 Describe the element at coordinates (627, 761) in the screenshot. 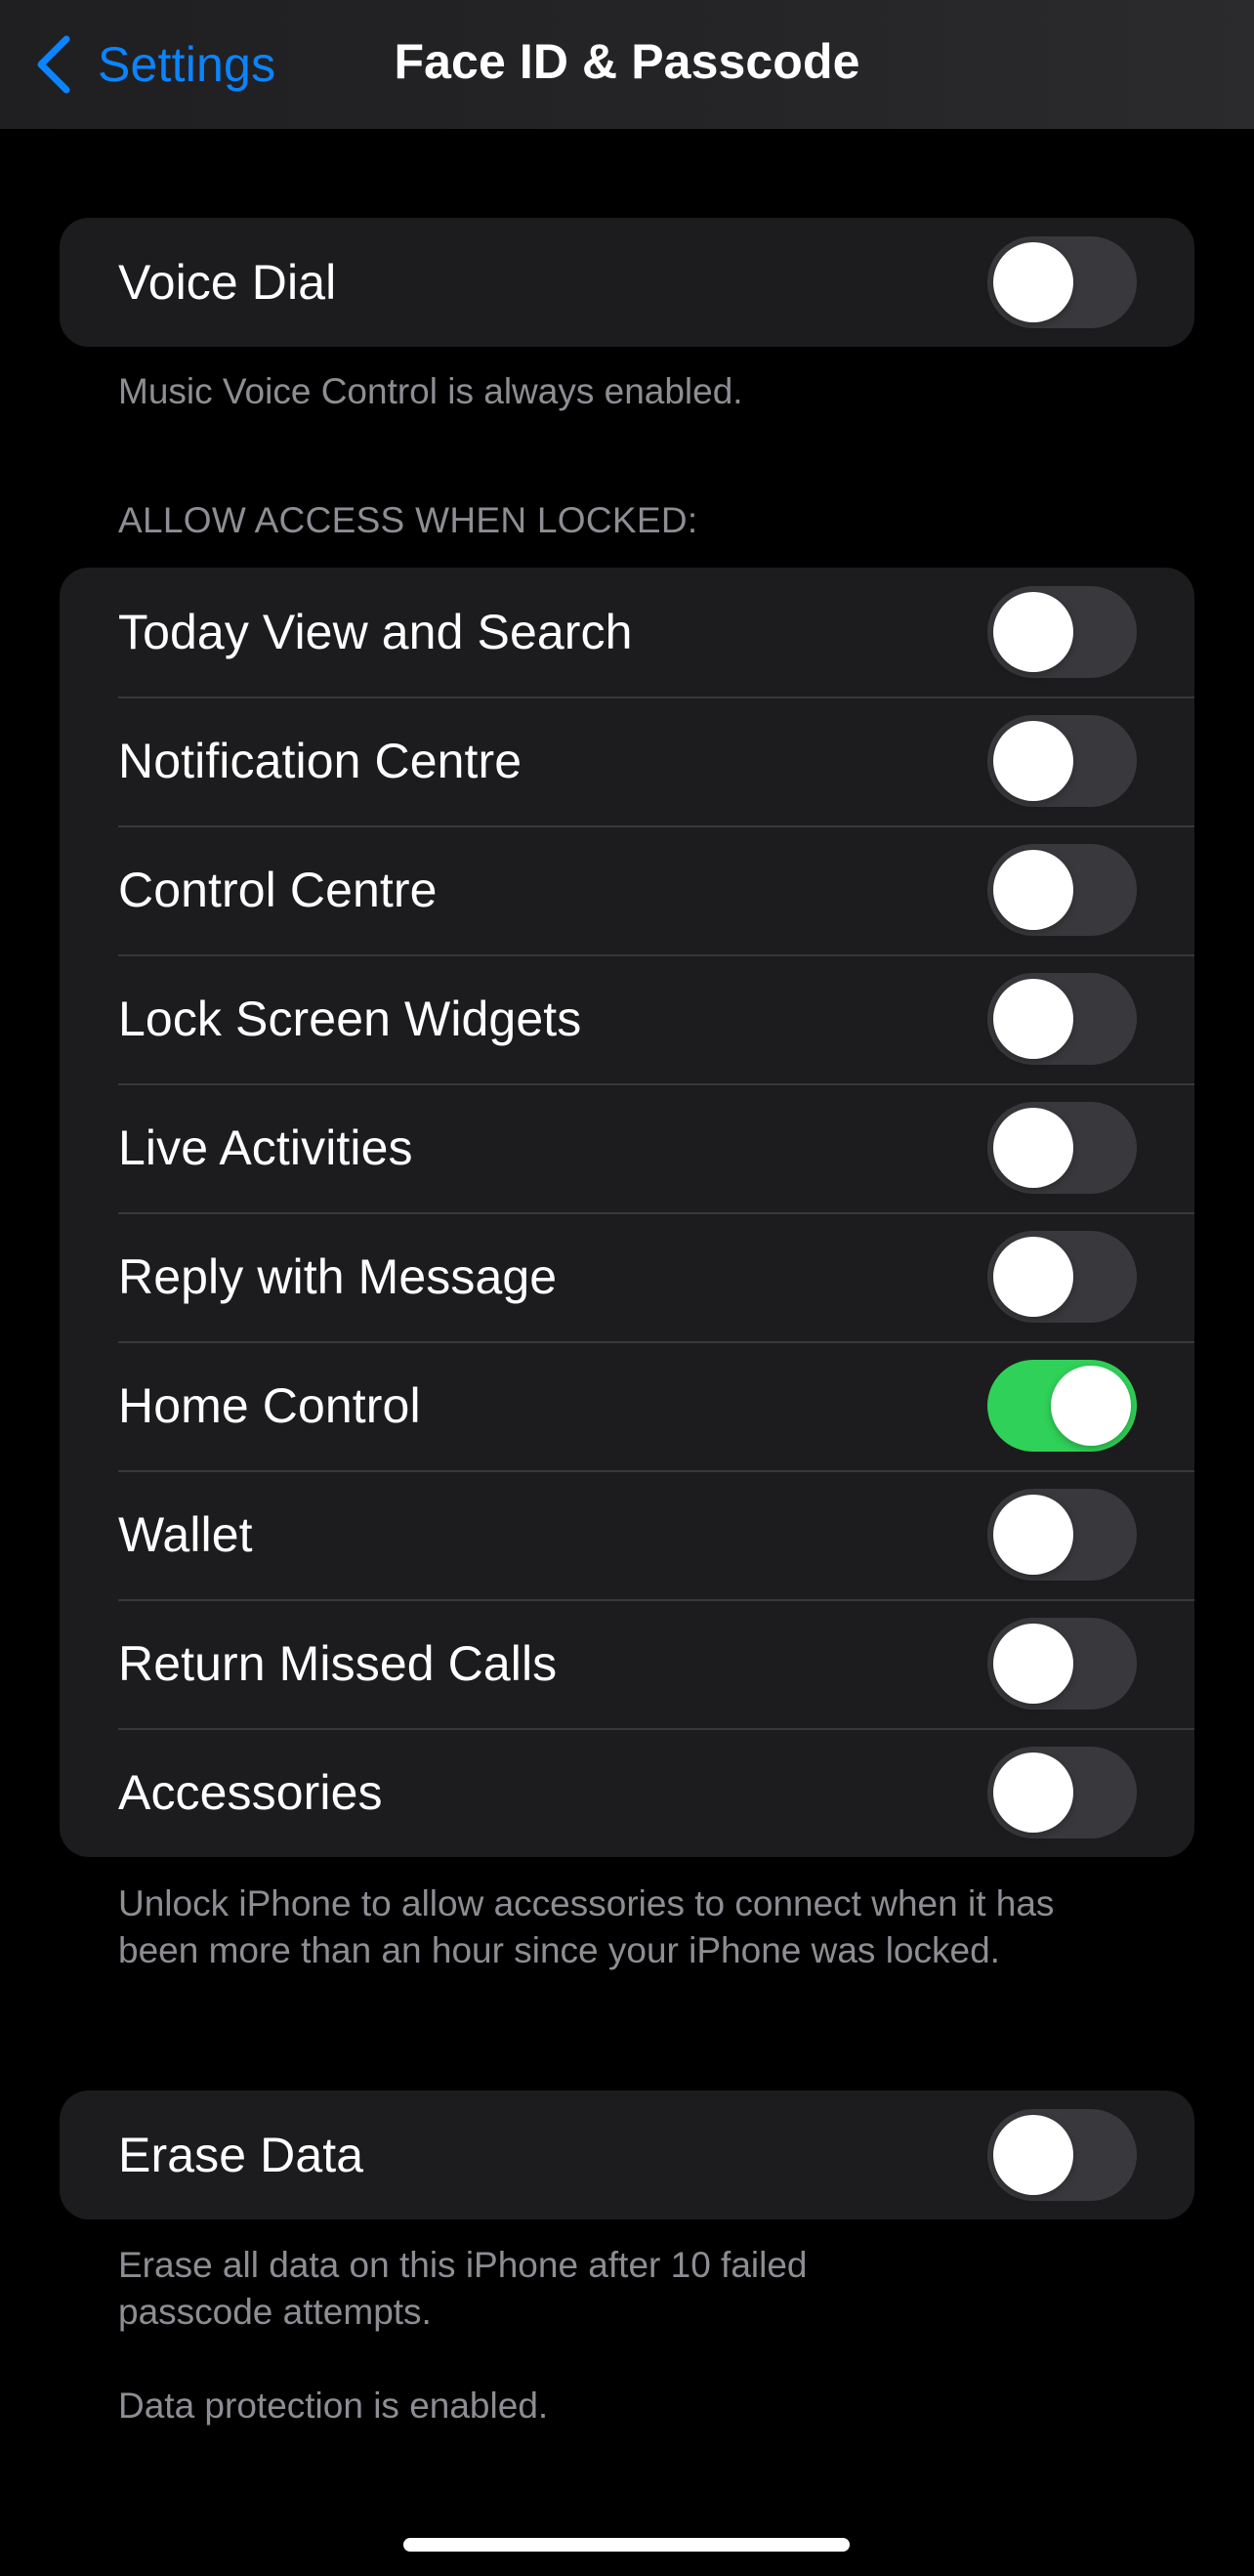

I see `settings-row-notification-centre: Notification Centre` at that location.